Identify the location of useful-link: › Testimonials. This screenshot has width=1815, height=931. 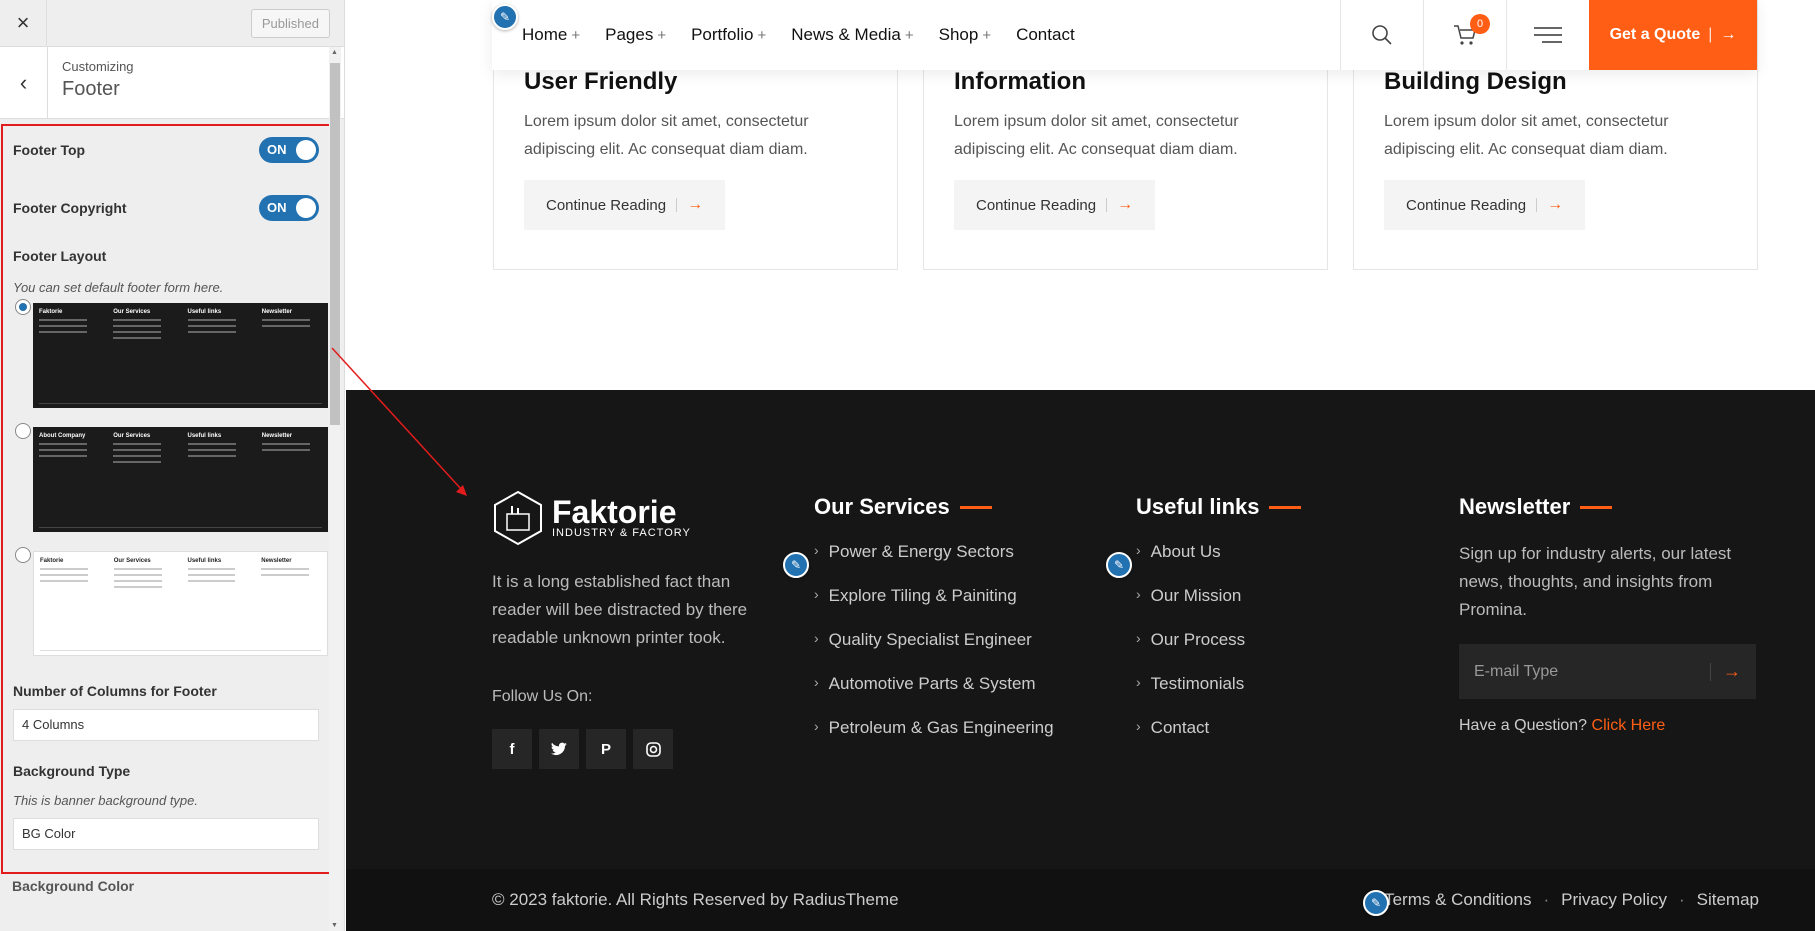
(1218, 696).